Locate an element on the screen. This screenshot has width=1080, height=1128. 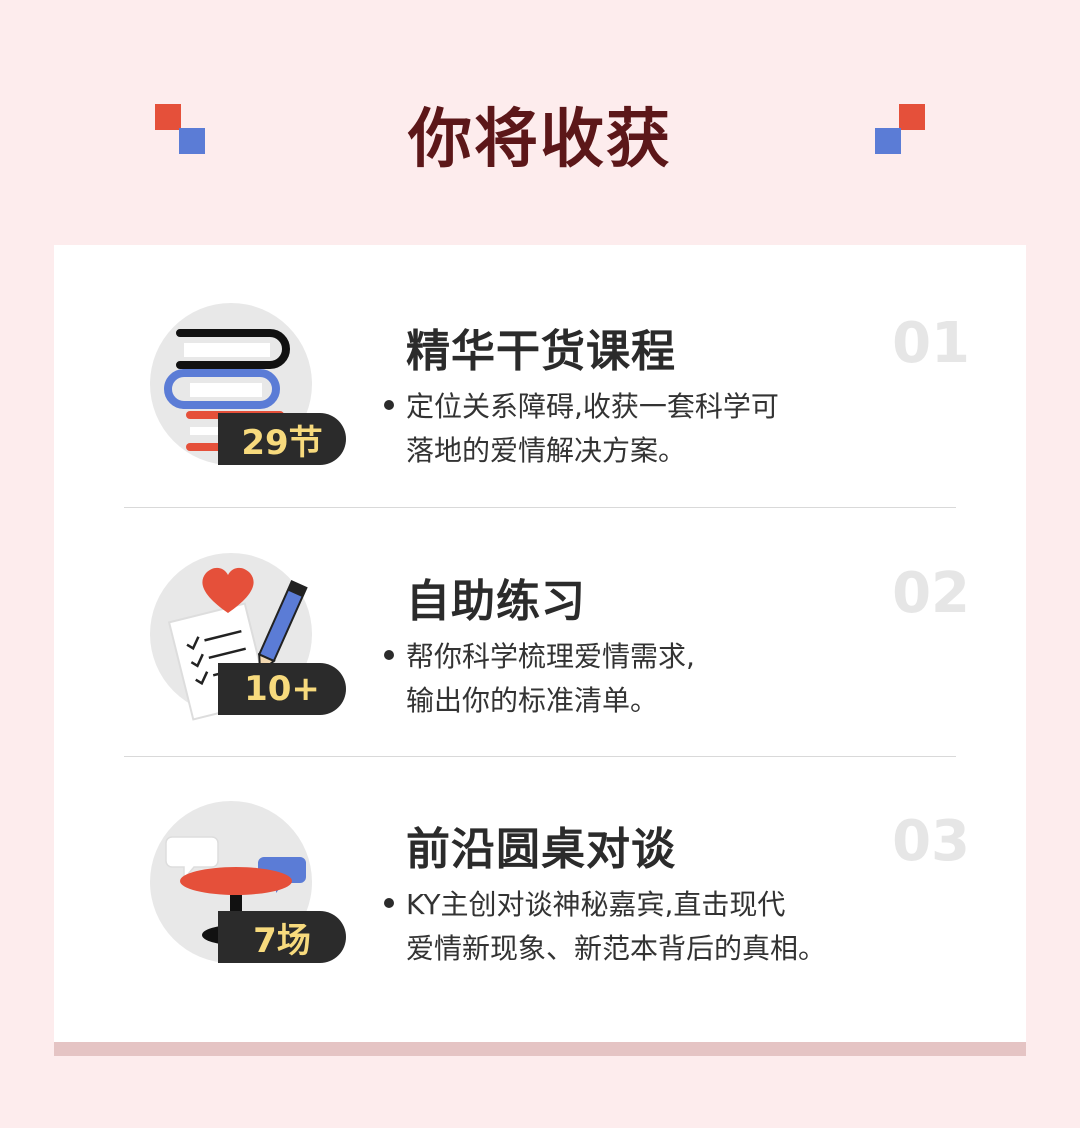
item-description: 定位关系障碍,收获一套科学可 落地的爱情解决方案。 is located at coordinates (656, 429).